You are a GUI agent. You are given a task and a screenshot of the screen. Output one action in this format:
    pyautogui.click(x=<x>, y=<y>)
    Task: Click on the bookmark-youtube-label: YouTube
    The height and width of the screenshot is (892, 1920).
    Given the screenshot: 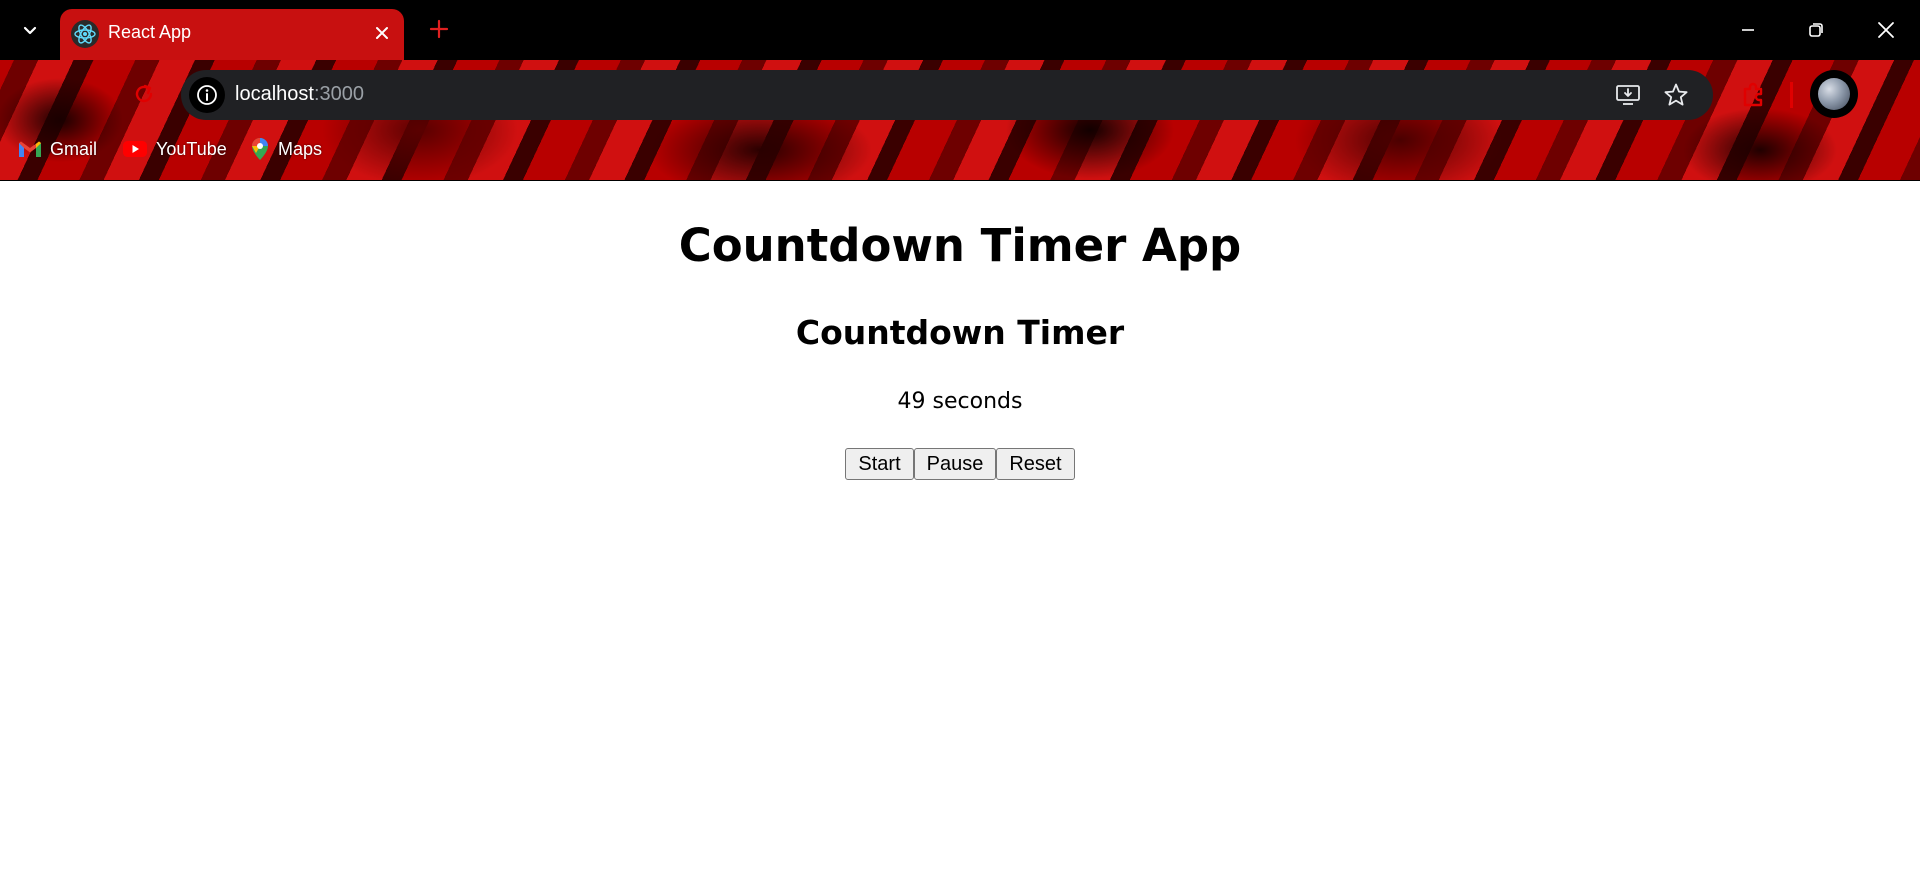 What is the action you would take?
    pyautogui.click(x=191, y=148)
    